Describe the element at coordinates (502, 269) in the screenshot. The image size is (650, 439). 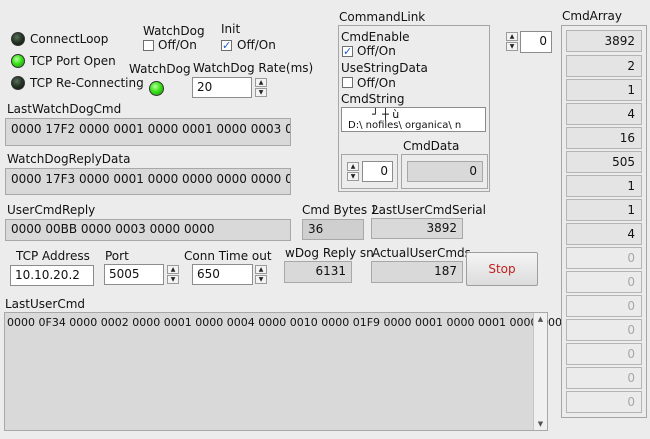
I see `stop-button: Stop` at that location.